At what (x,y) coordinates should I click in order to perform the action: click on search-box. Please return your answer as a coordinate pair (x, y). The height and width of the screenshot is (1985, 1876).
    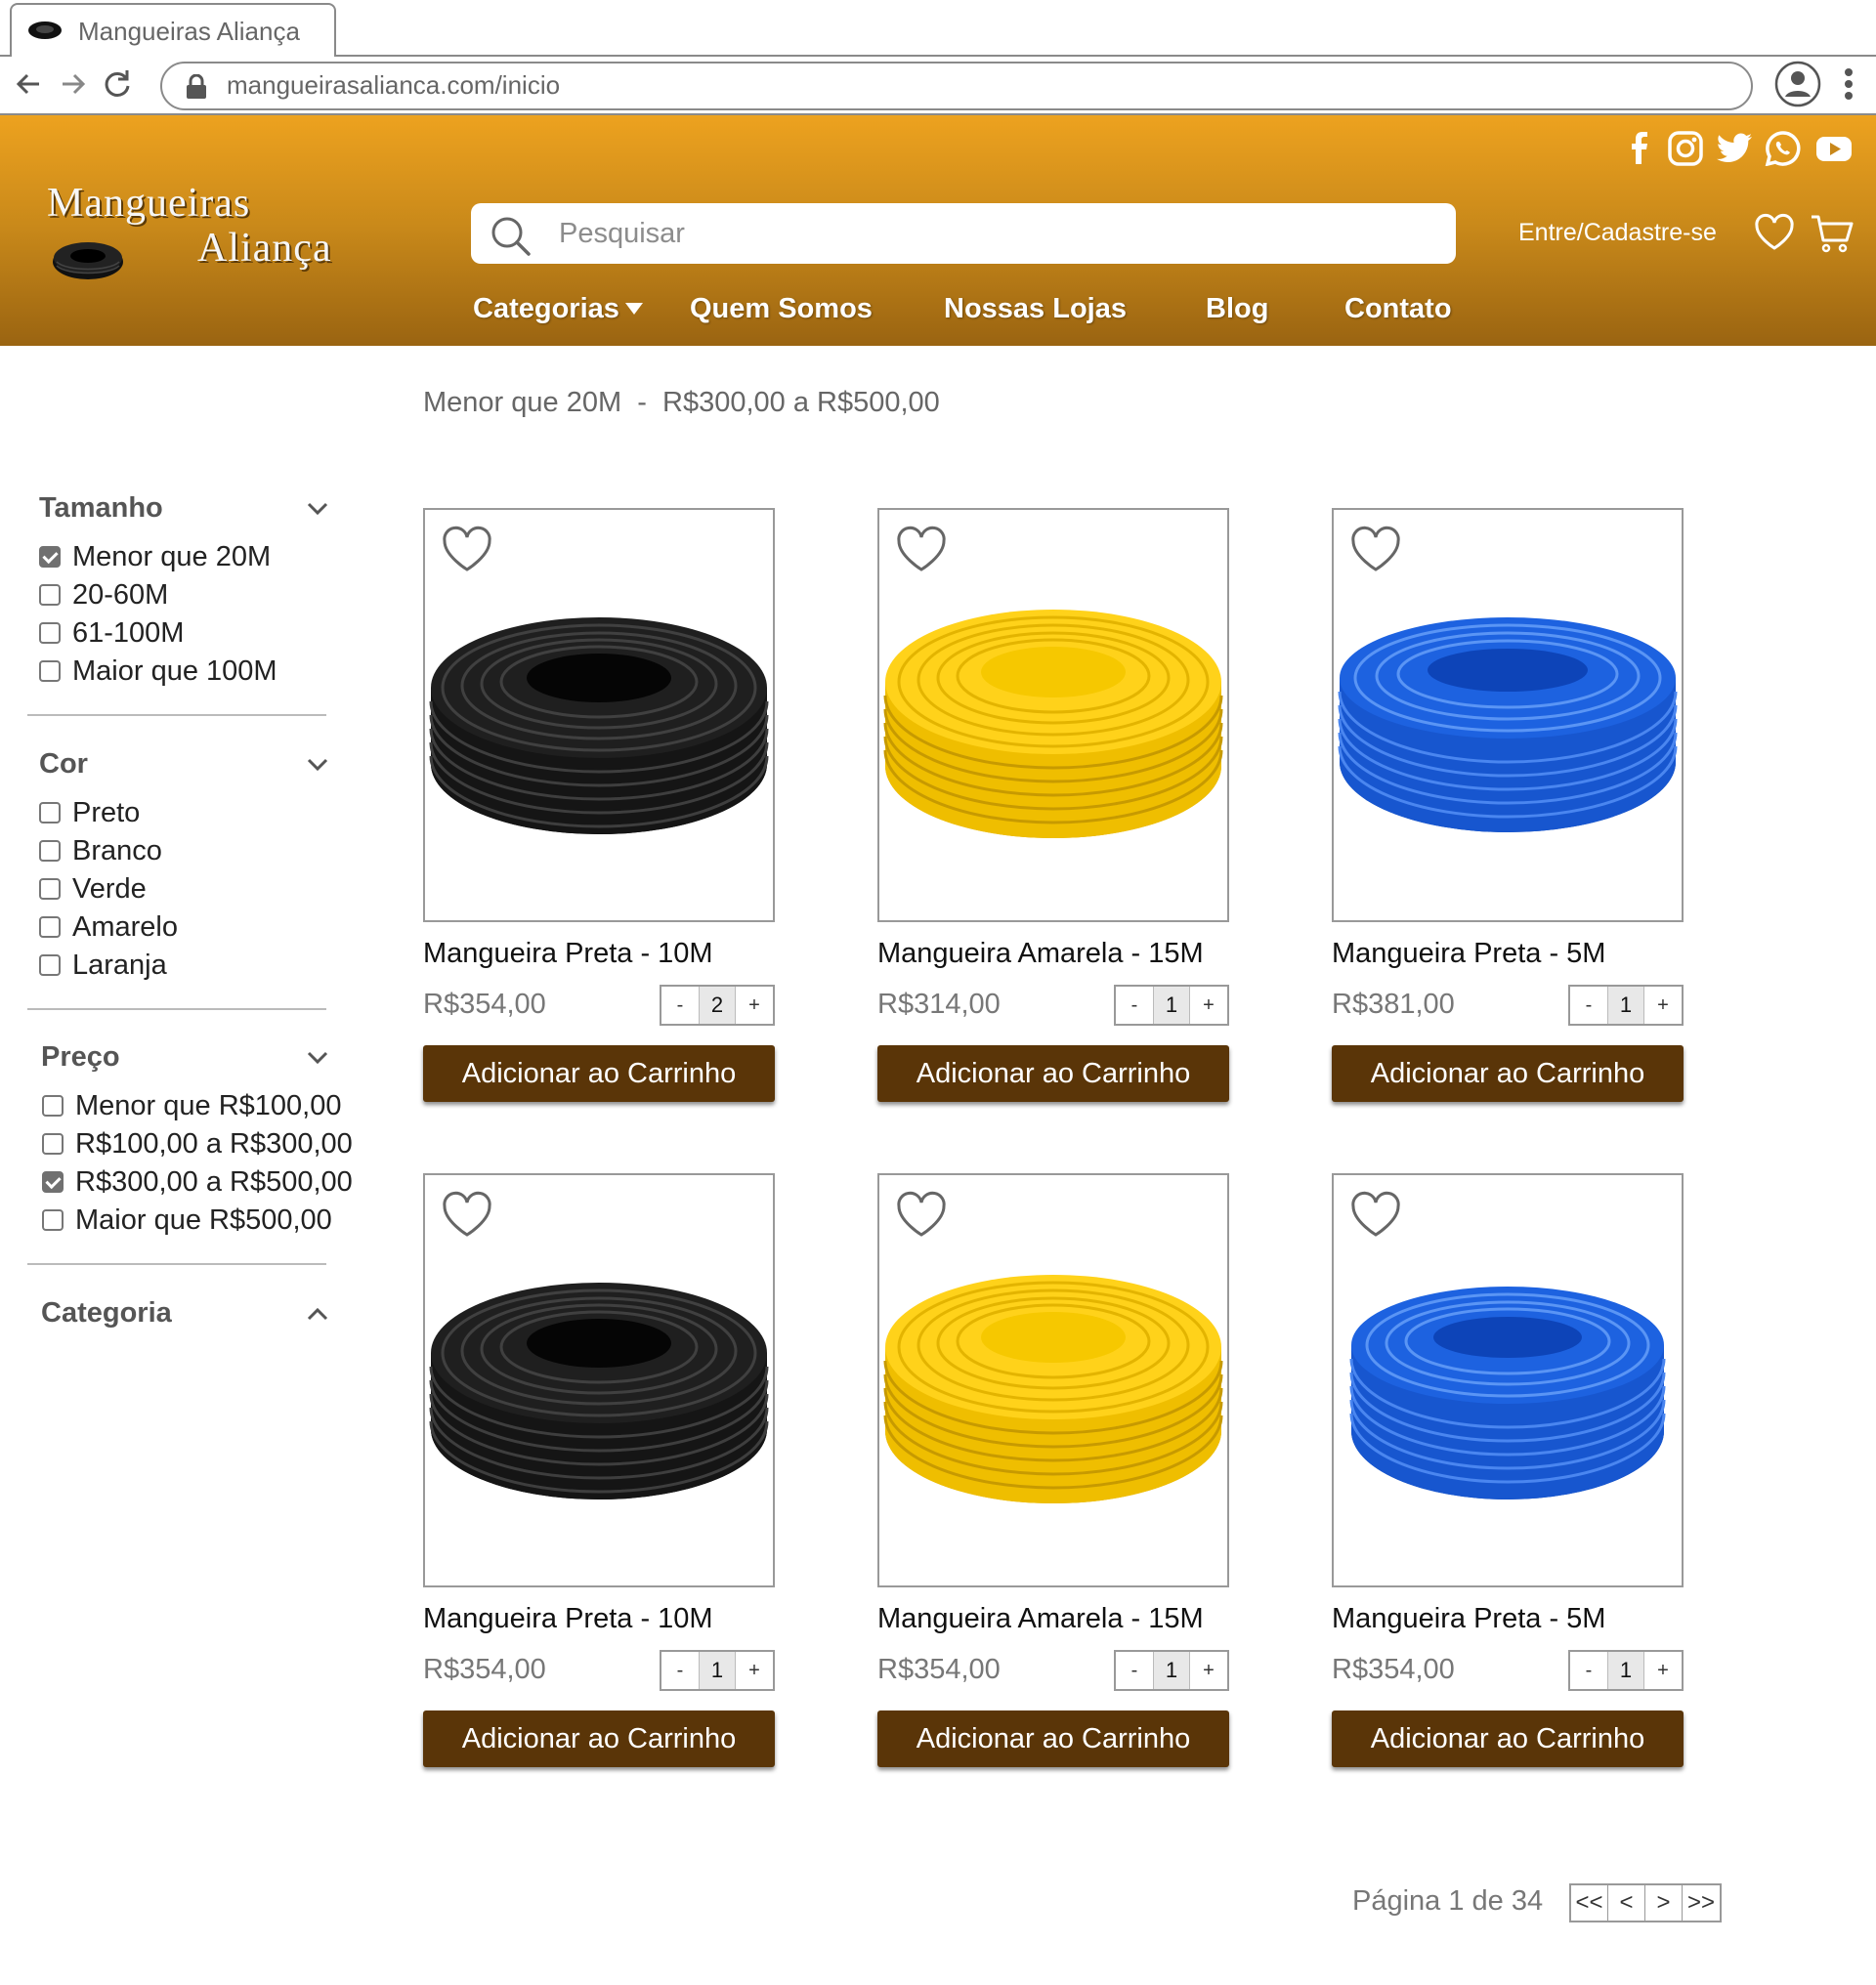
    Looking at the image, I should click on (963, 233).